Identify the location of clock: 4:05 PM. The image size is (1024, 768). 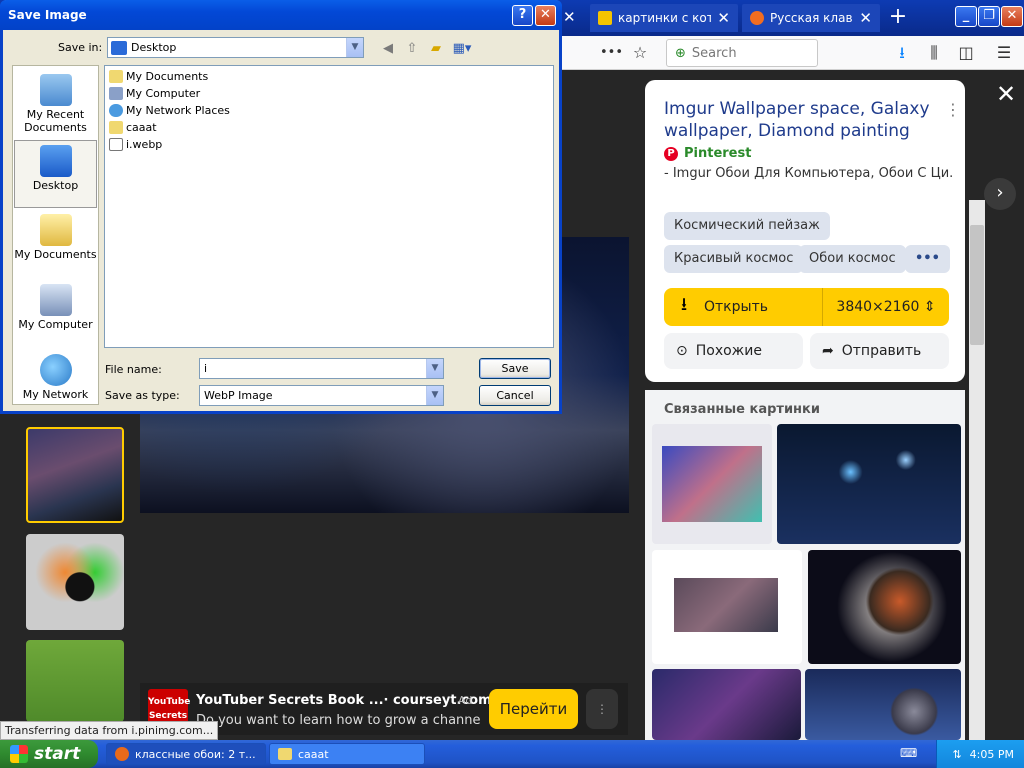
(992, 754).